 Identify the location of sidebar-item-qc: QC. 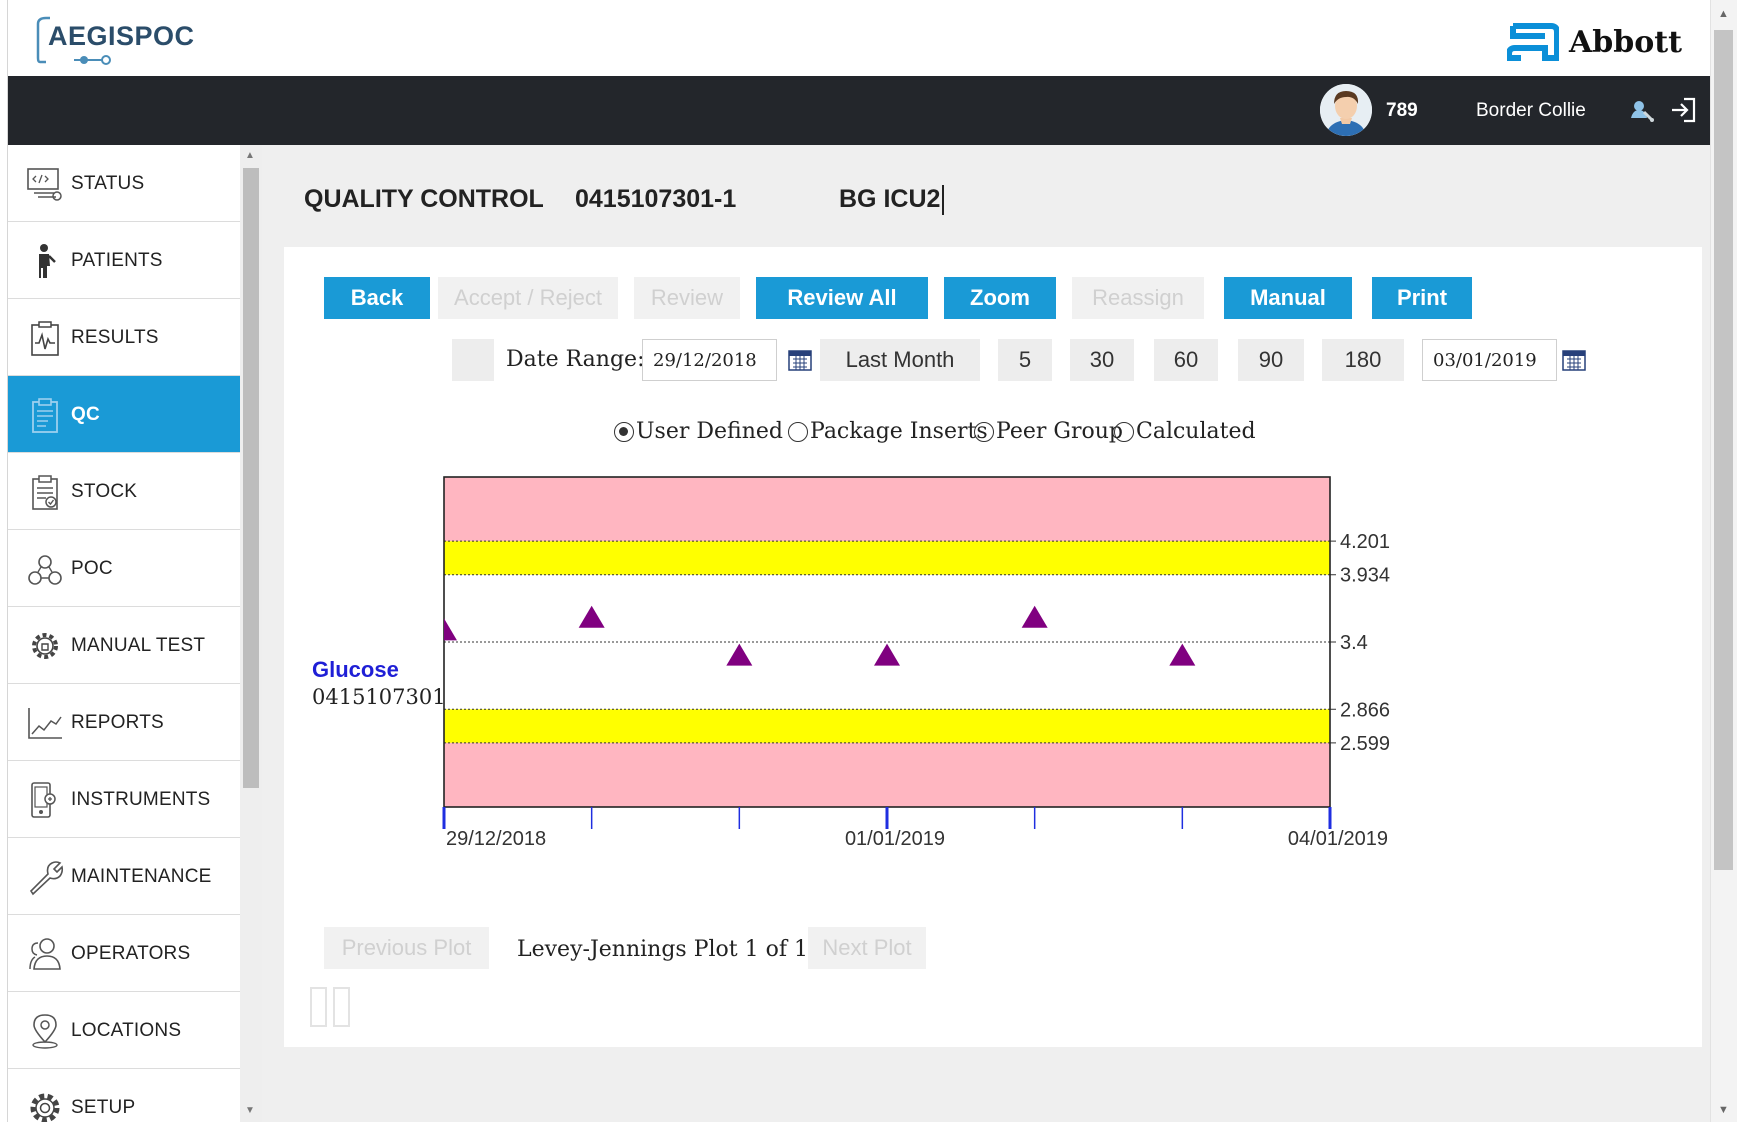
(124, 414).